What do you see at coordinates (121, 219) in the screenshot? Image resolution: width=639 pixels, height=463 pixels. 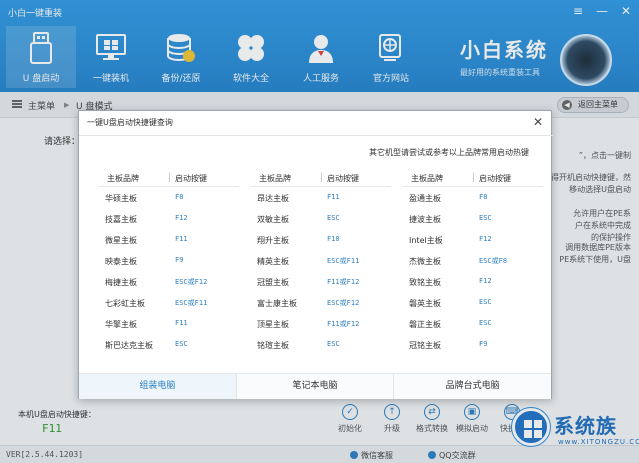 I see `brand-name: 技嘉主板` at bounding box center [121, 219].